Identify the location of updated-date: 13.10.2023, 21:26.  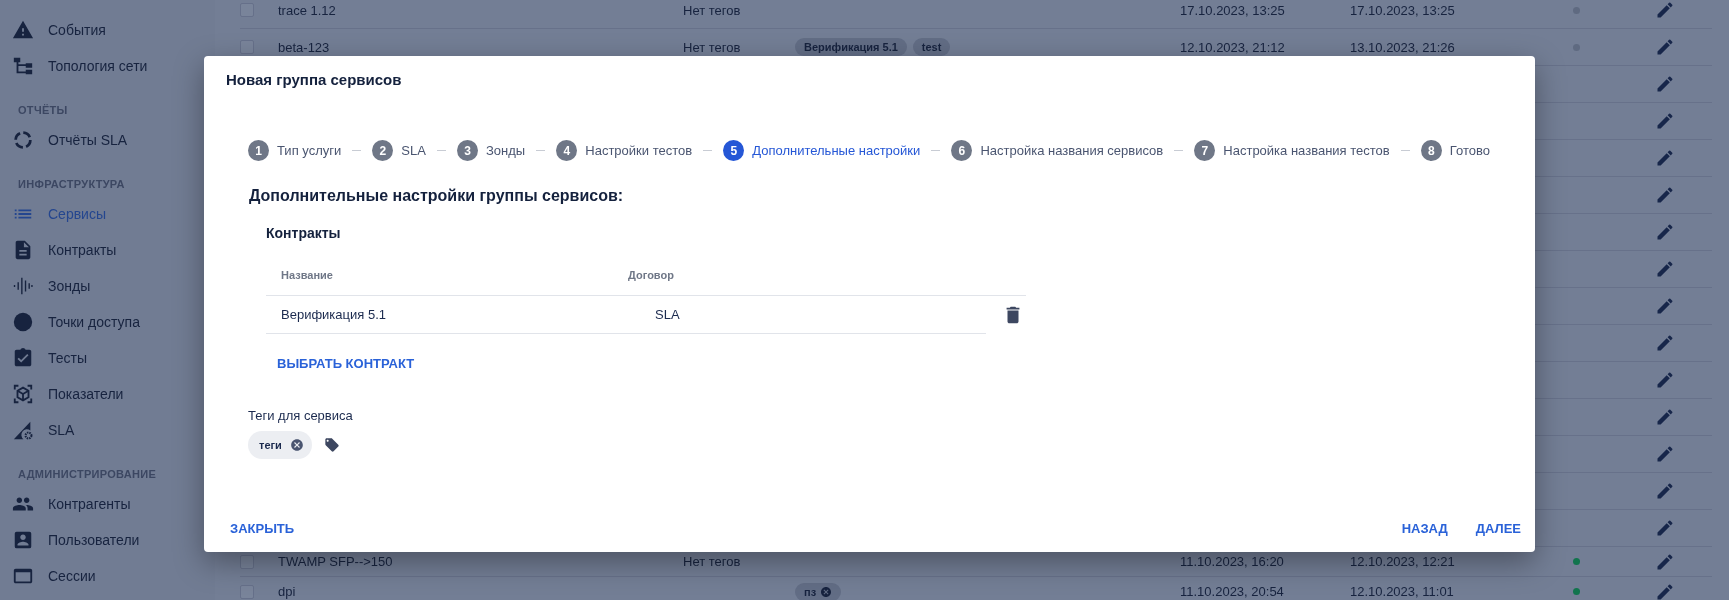
(1402, 47).